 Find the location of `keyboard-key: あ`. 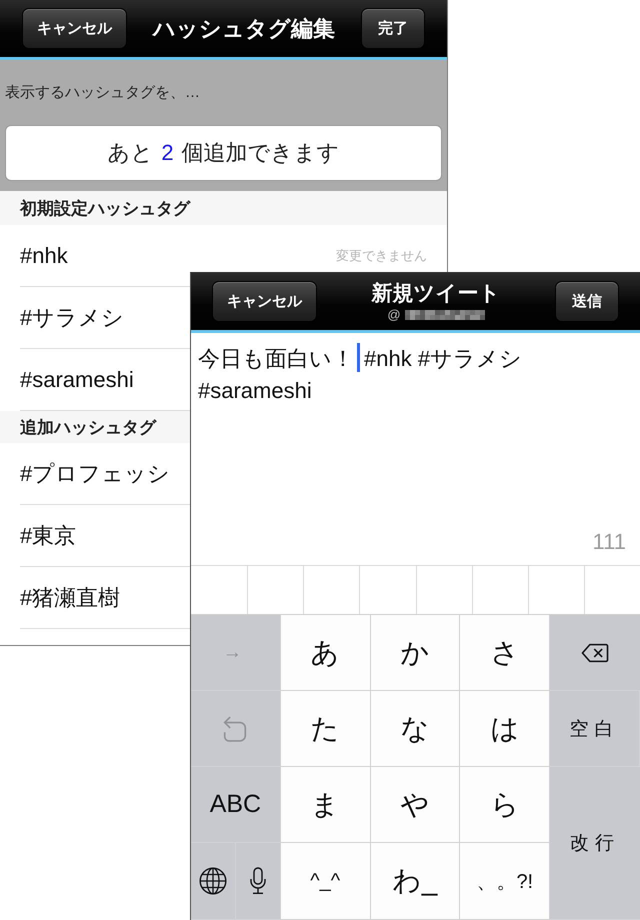

keyboard-key: あ is located at coordinates (325, 653).